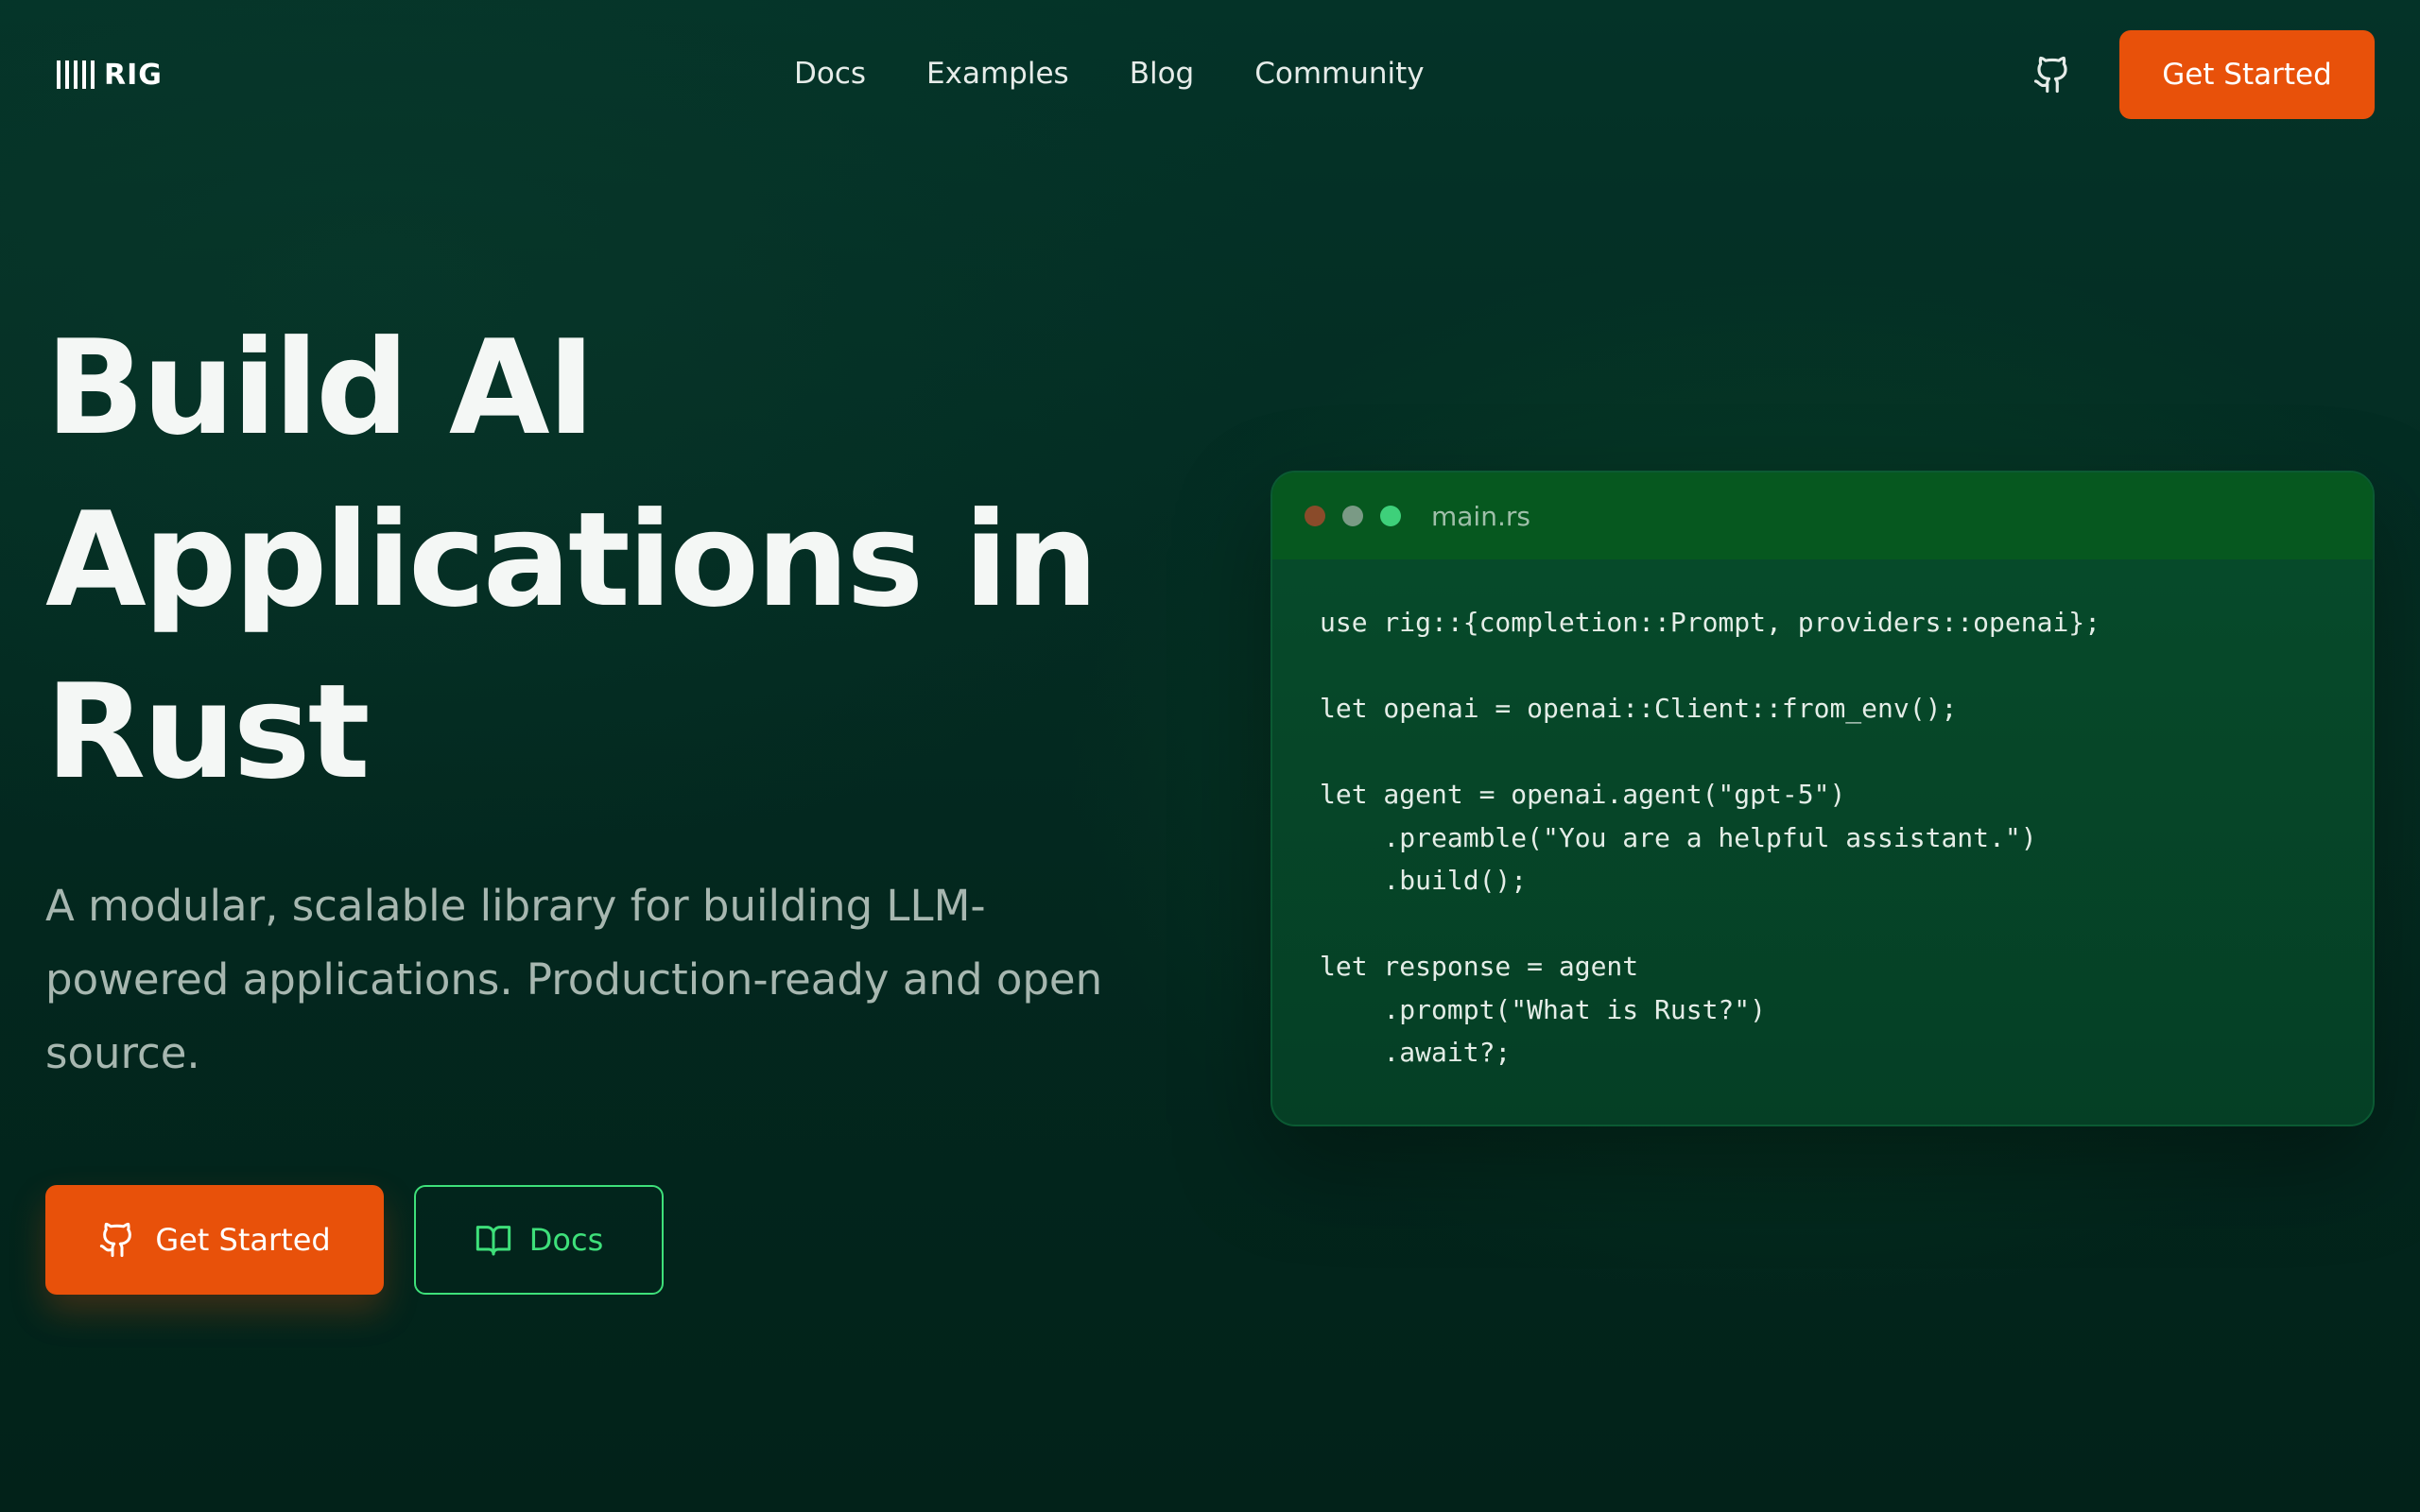  I want to click on logo-text: RIG, so click(133, 75).